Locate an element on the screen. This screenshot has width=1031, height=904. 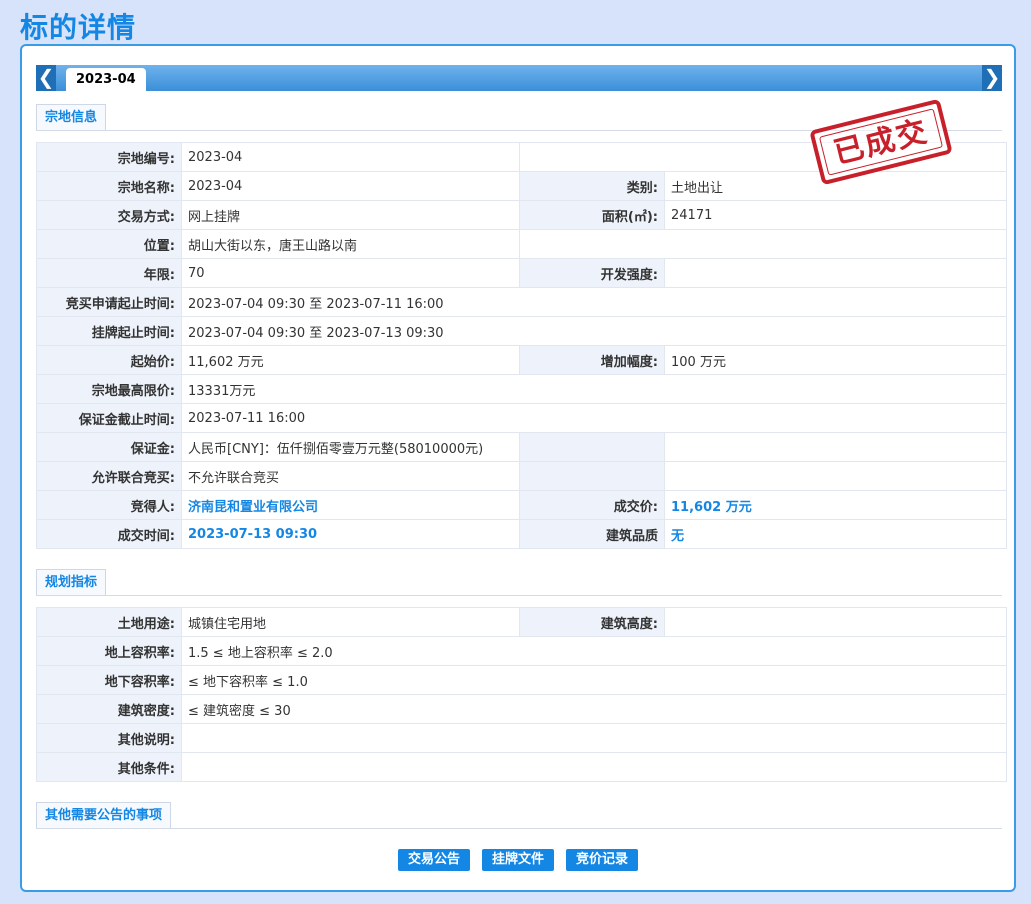
deposit-deadline-value: 2023-07-11 16:00 is located at coordinates (594, 418).